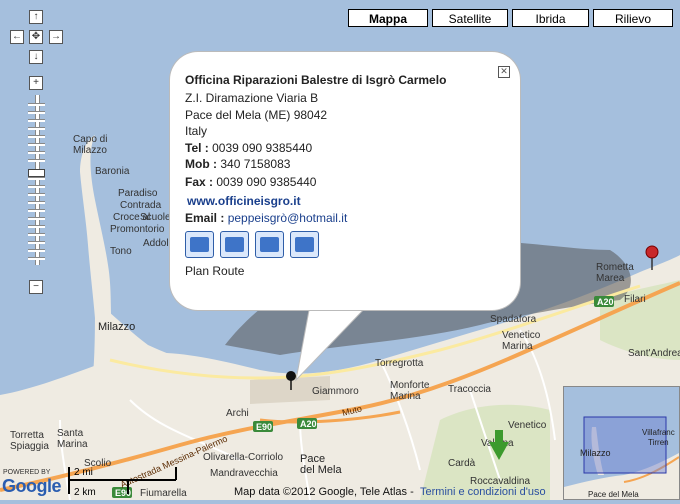  Describe the element at coordinates (252, 98) in the screenshot. I see `address-line-1: Z.I. Diramazione Viaria B` at that location.